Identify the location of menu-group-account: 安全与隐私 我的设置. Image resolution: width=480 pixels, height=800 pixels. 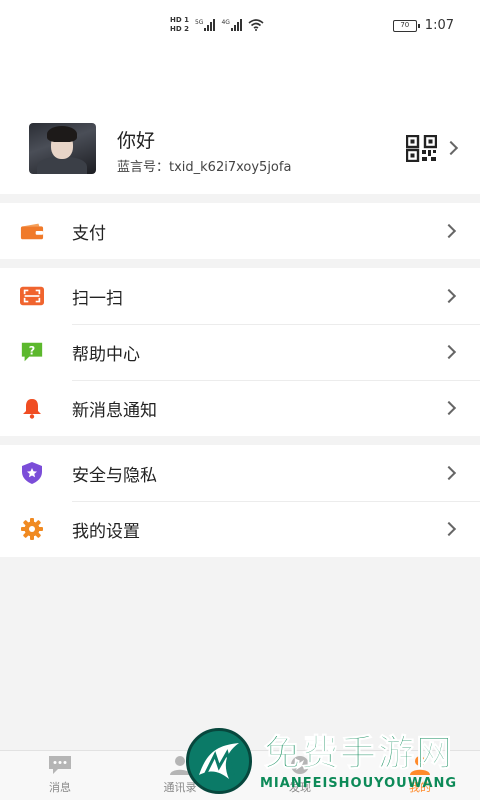
(240, 501).